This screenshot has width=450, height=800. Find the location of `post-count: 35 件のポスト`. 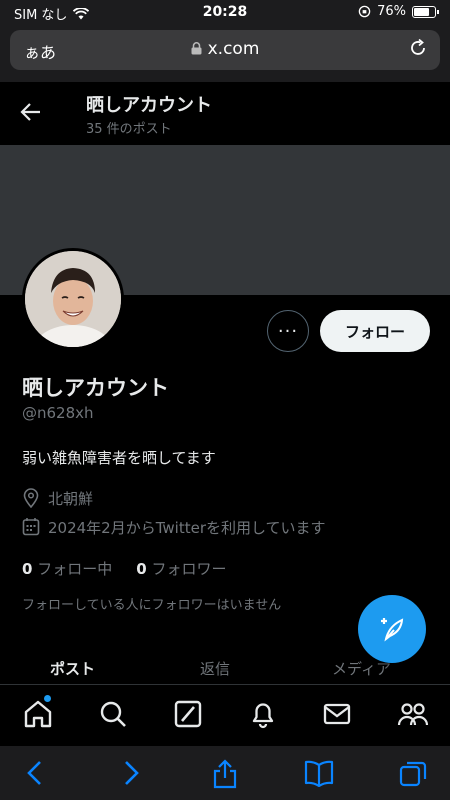

post-count: 35 件のポスト is located at coordinates (129, 129).